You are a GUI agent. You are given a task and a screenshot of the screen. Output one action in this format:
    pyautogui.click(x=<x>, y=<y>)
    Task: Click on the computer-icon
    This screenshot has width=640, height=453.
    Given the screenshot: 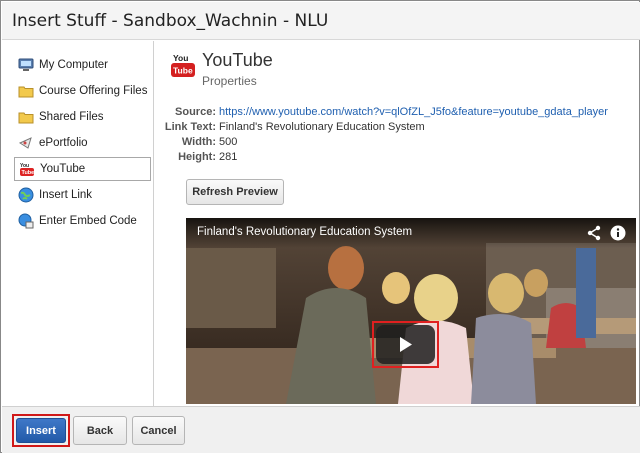 What is the action you would take?
    pyautogui.click(x=26, y=65)
    